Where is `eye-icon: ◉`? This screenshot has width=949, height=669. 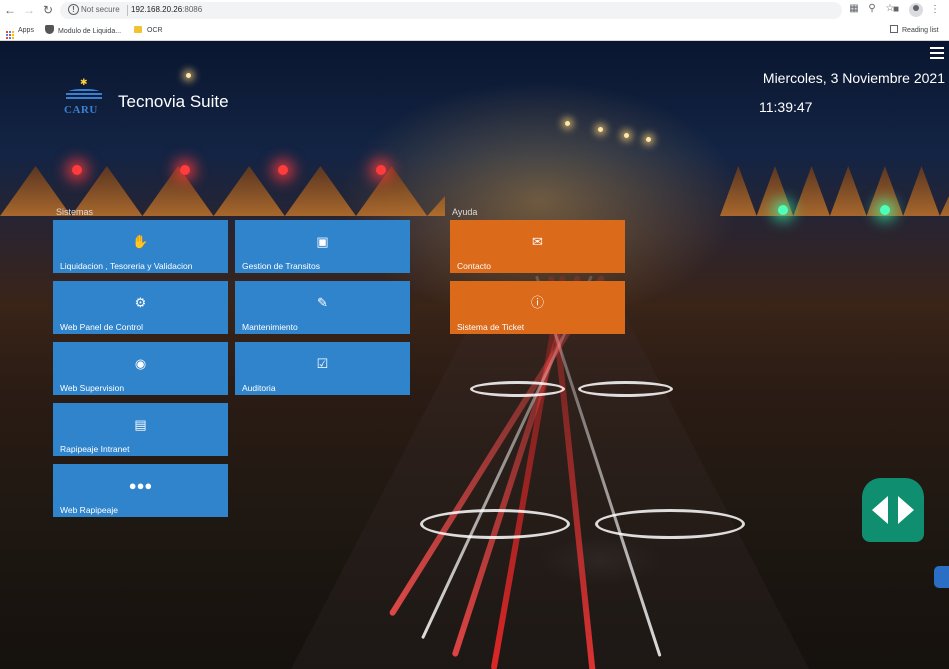 eye-icon: ◉ is located at coordinates (140, 363).